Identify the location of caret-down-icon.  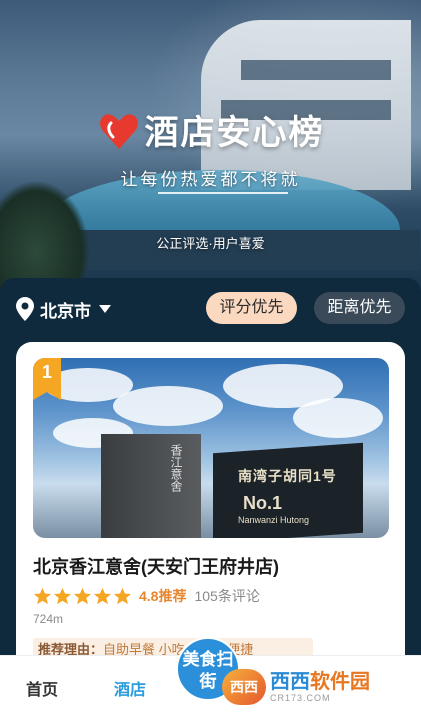
(105, 309).